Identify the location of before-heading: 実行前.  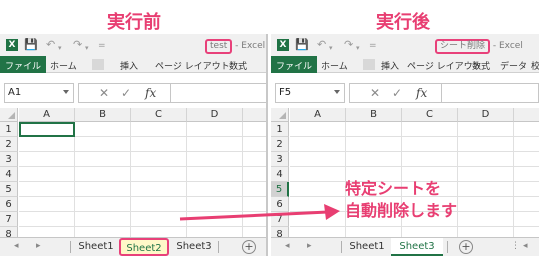
(134, 22).